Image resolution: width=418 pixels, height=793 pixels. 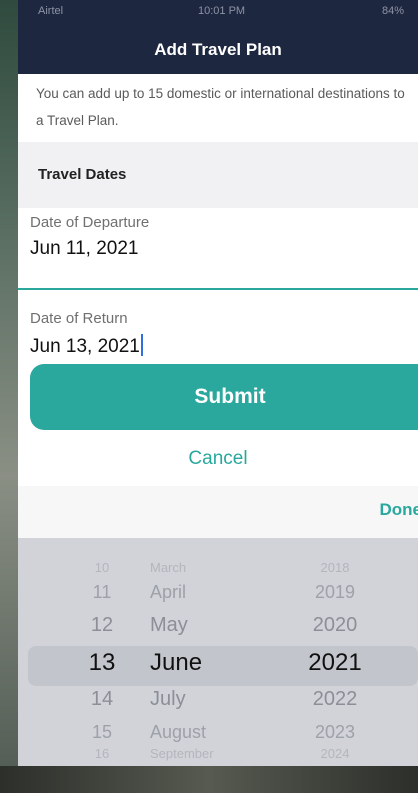 What do you see at coordinates (335, 699) in the screenshot?
I see `picker-year: 2022` at bounding box center [335, 699].